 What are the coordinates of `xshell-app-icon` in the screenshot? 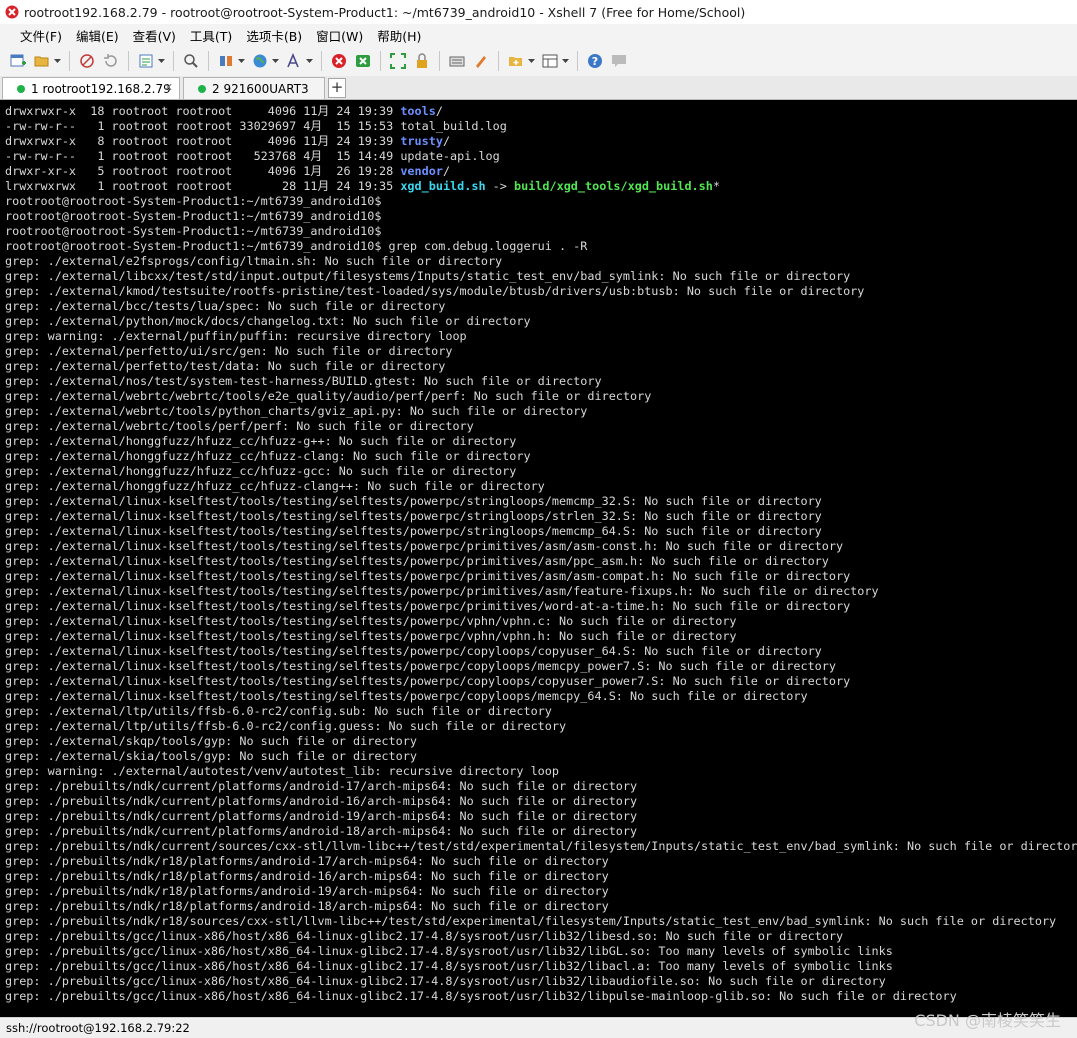 It's located at (12, 12).